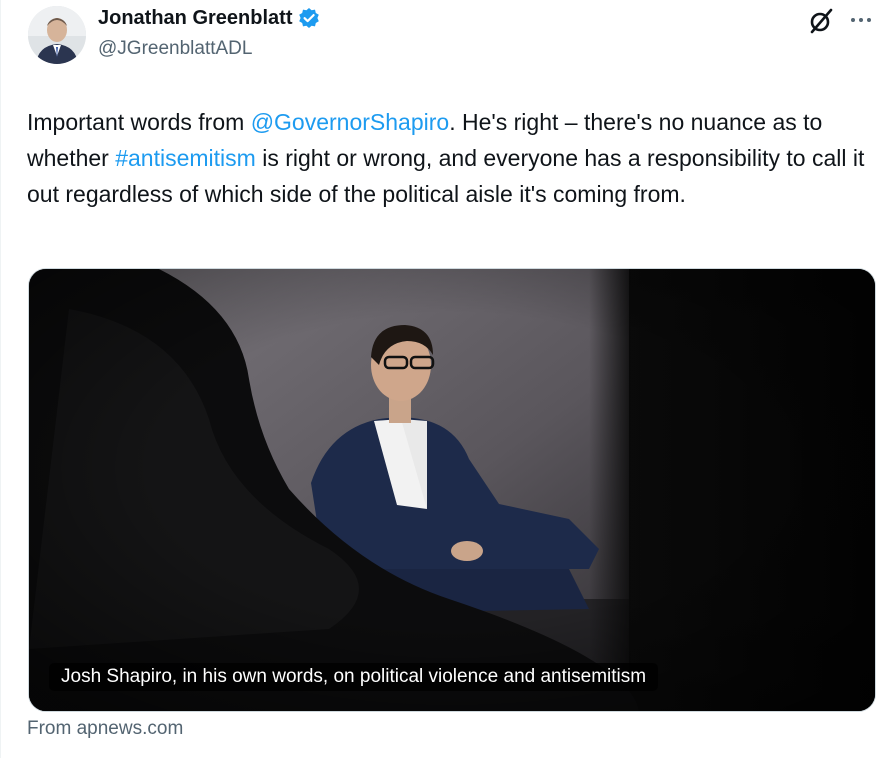 The width and height of the screenshot is (892, 758). I want to click on link-card-source: From apnews.com, so click(105, 729).